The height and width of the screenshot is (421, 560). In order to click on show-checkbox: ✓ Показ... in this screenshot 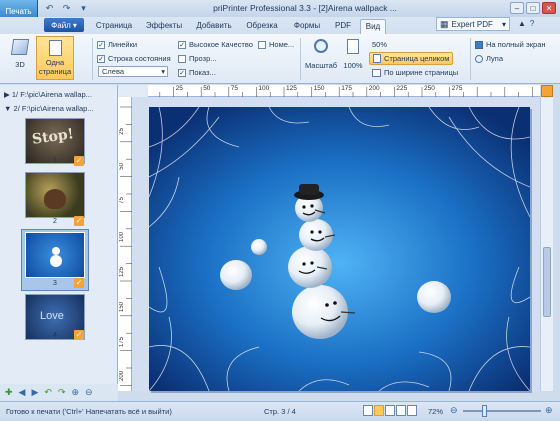, I will do `click(197, 72)`.